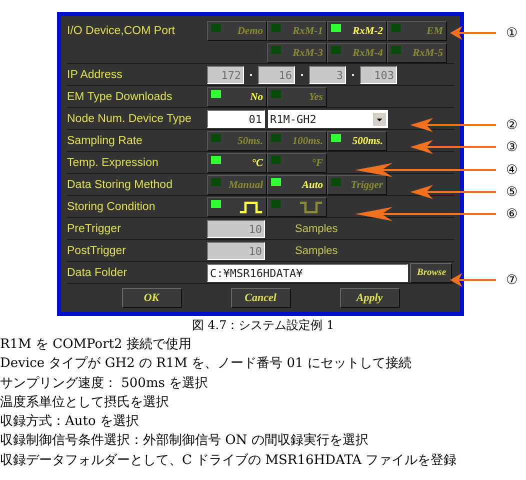 The width and height of the screenshot is (526, 480). Describe the element at coordinates (417, 53) in the screenshot. I see `option-button: RxM-5` at that location.